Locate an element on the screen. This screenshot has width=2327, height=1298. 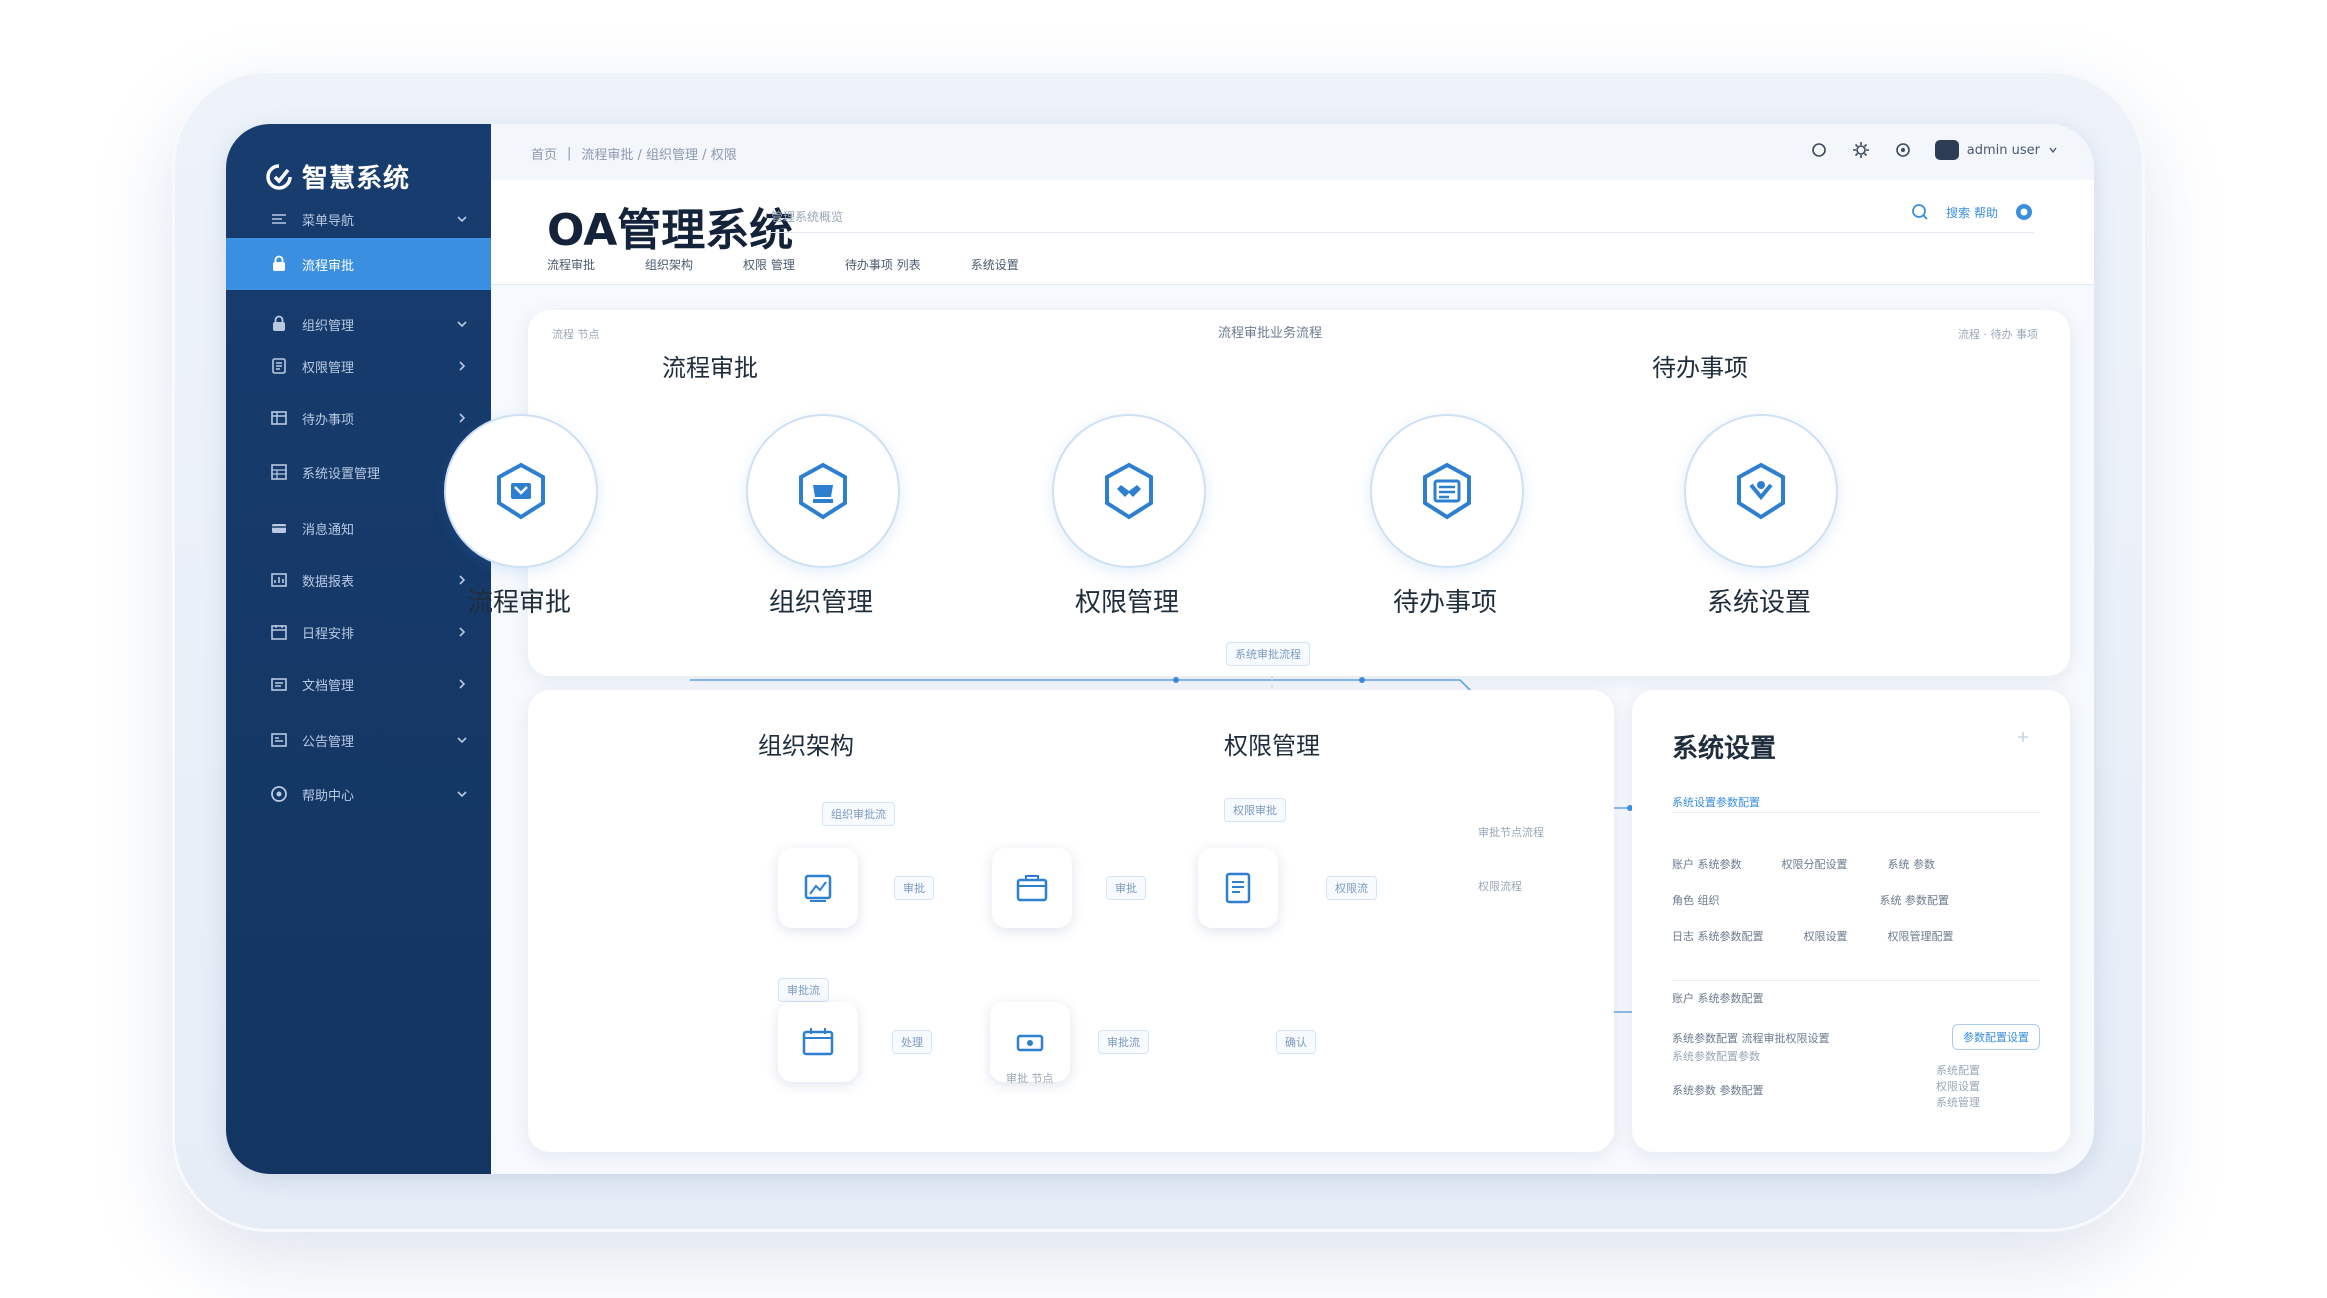
shield-box-icon is located at coordinates (521, 491).